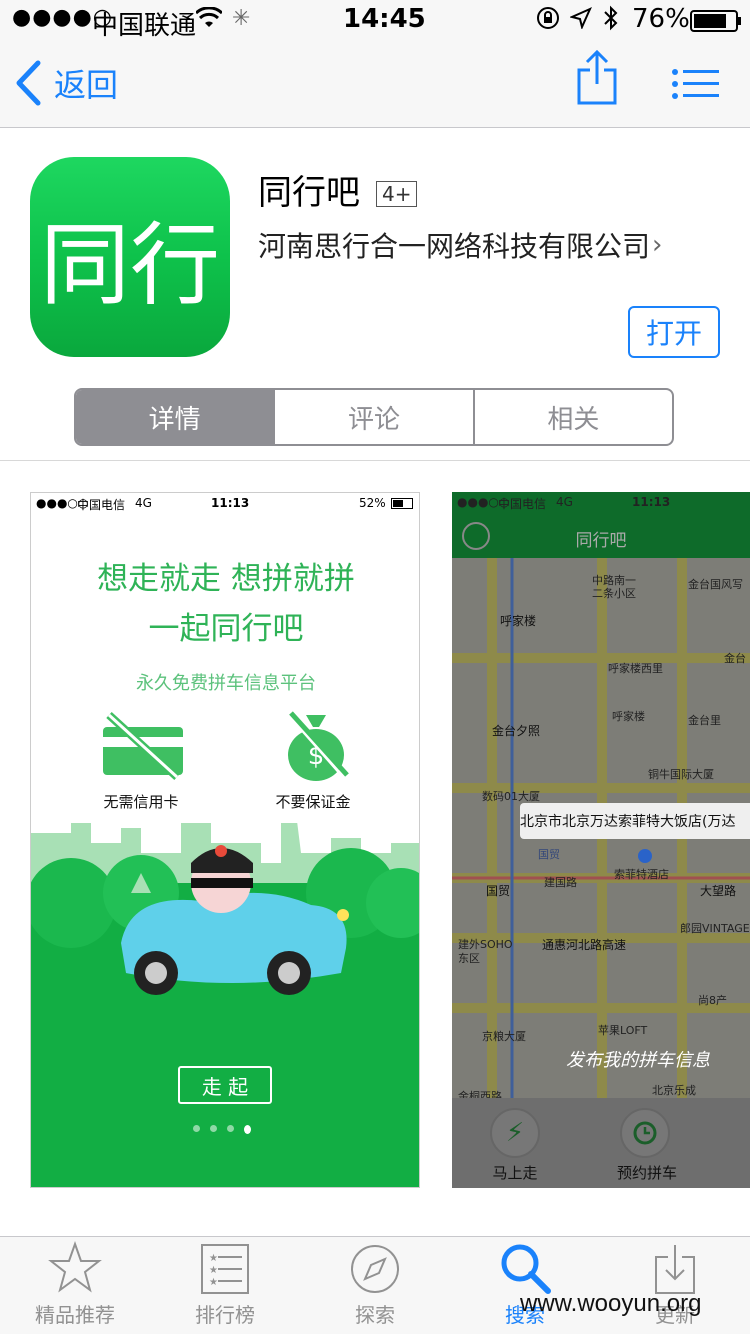  I want to click on location-arrow-icon, so click(580, 21).